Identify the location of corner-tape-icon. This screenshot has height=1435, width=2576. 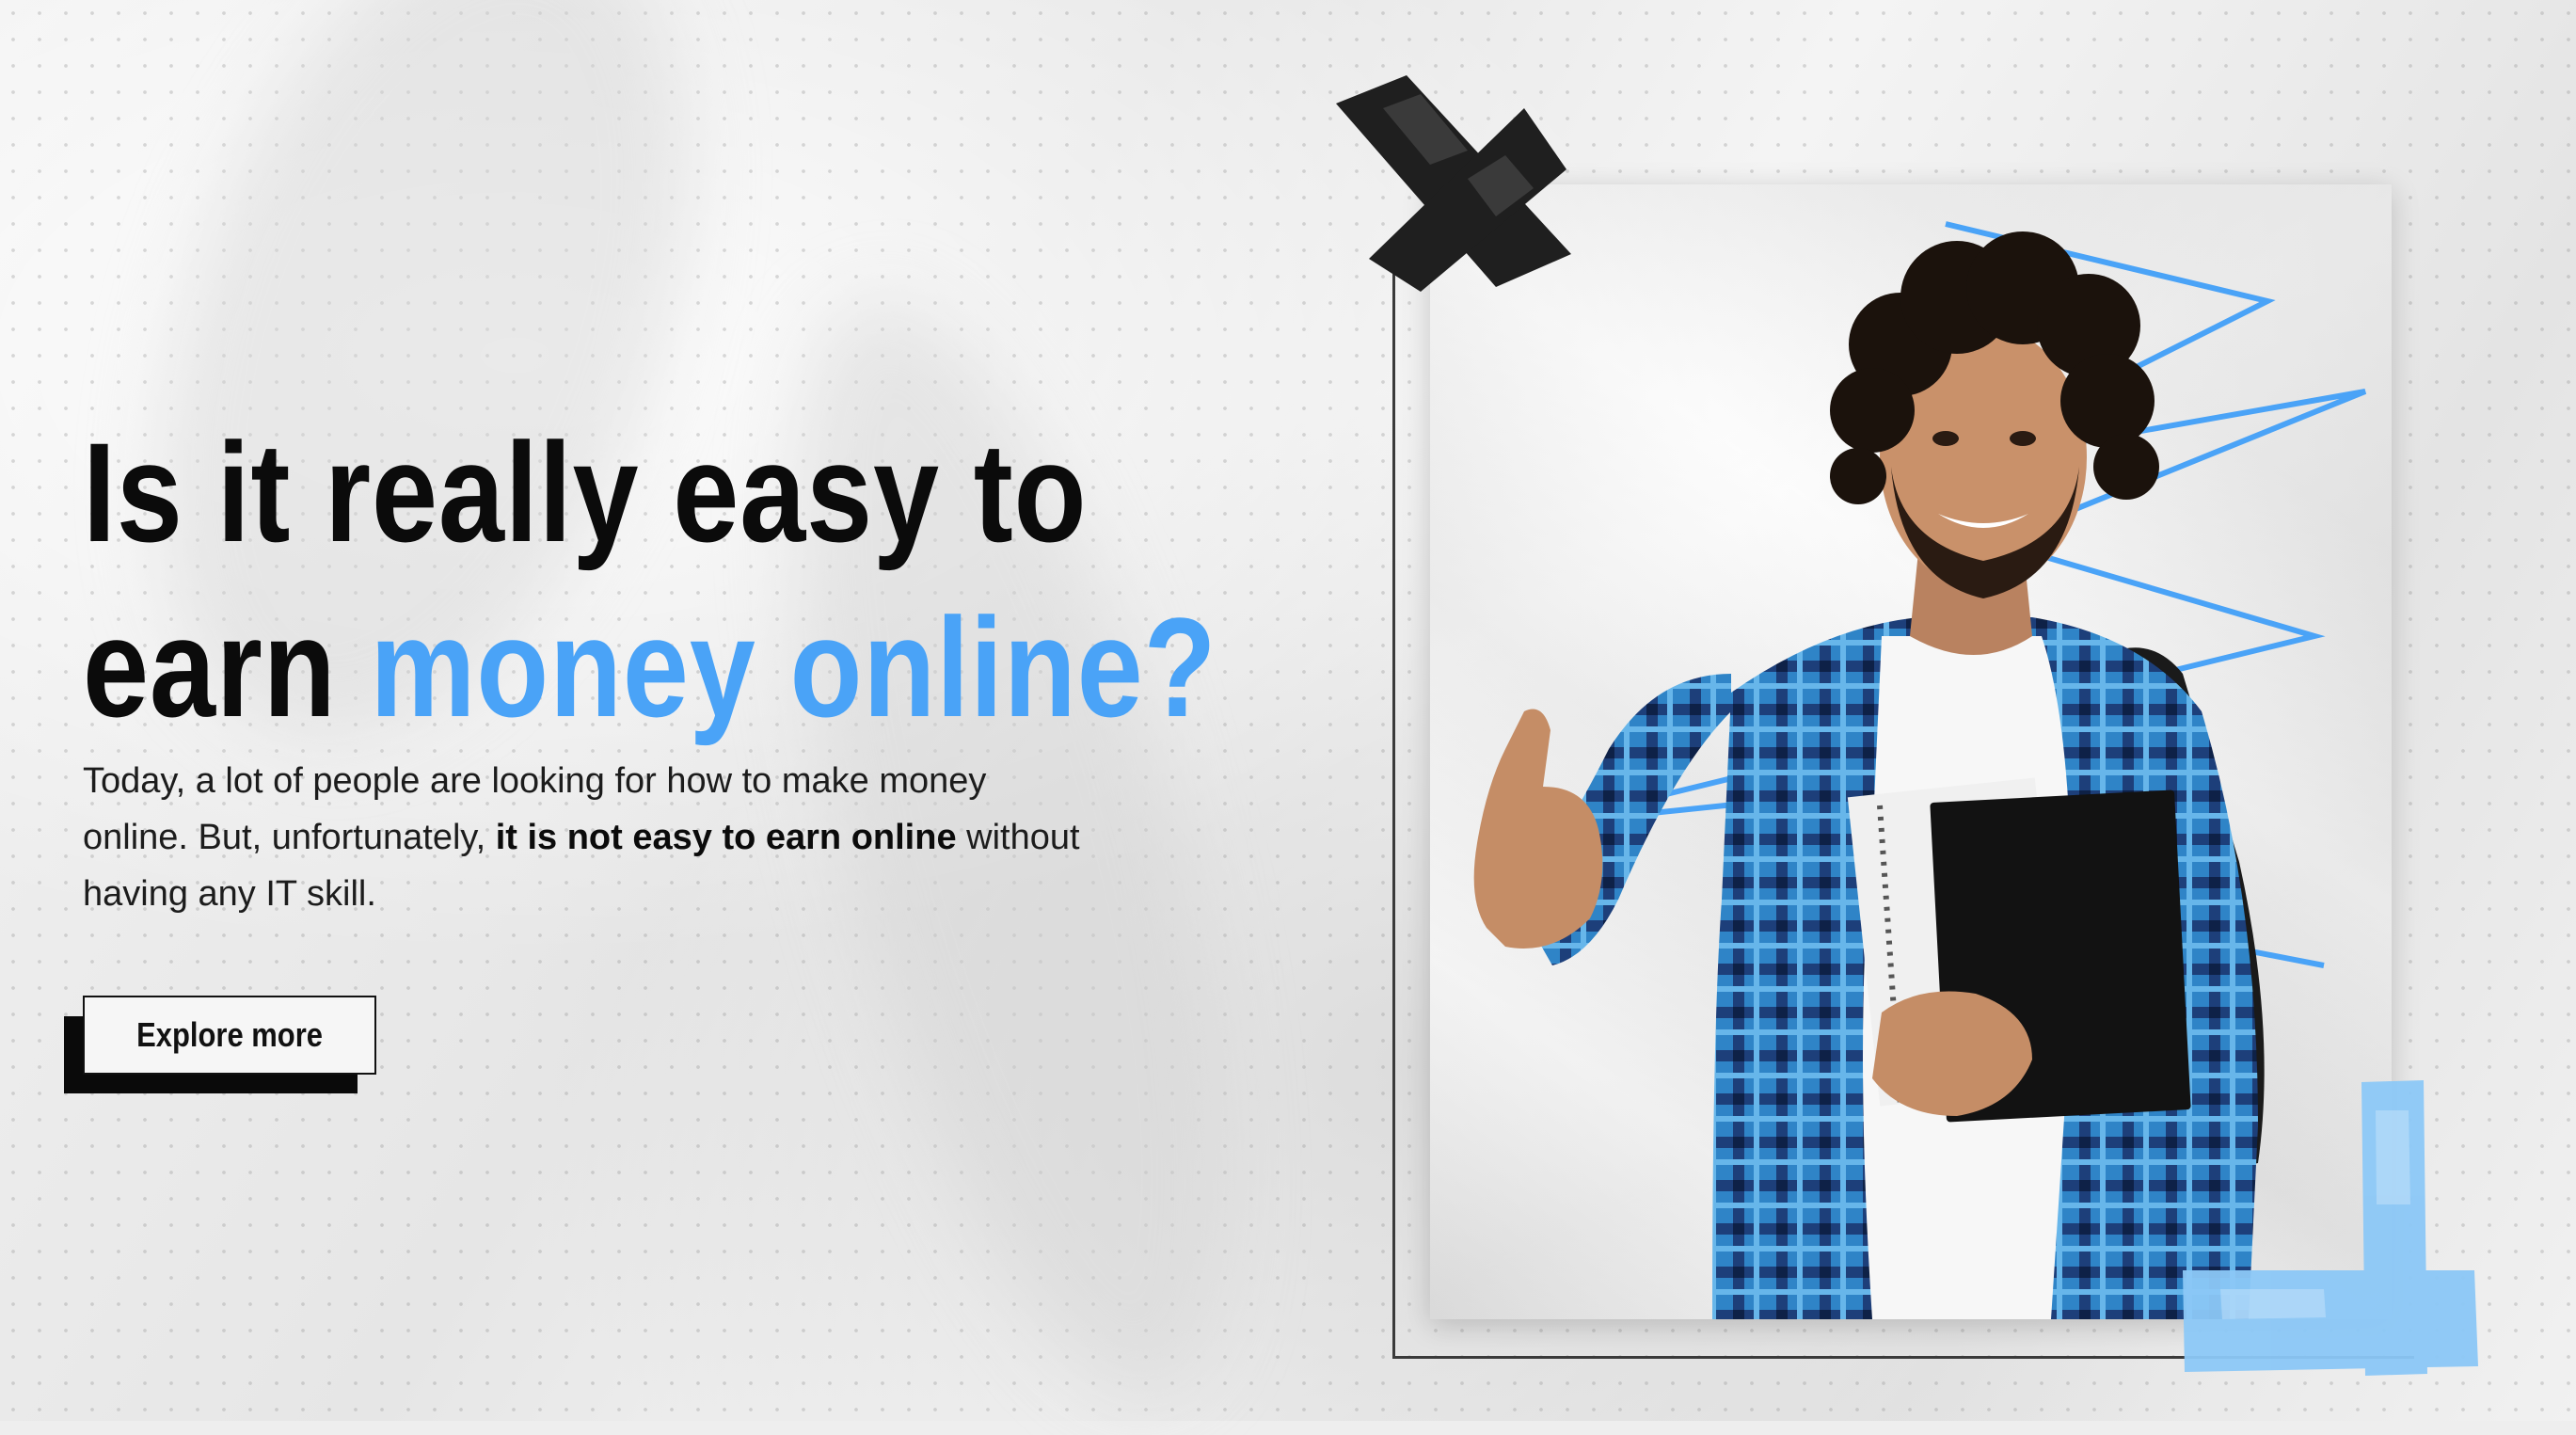
(2330, 1228).